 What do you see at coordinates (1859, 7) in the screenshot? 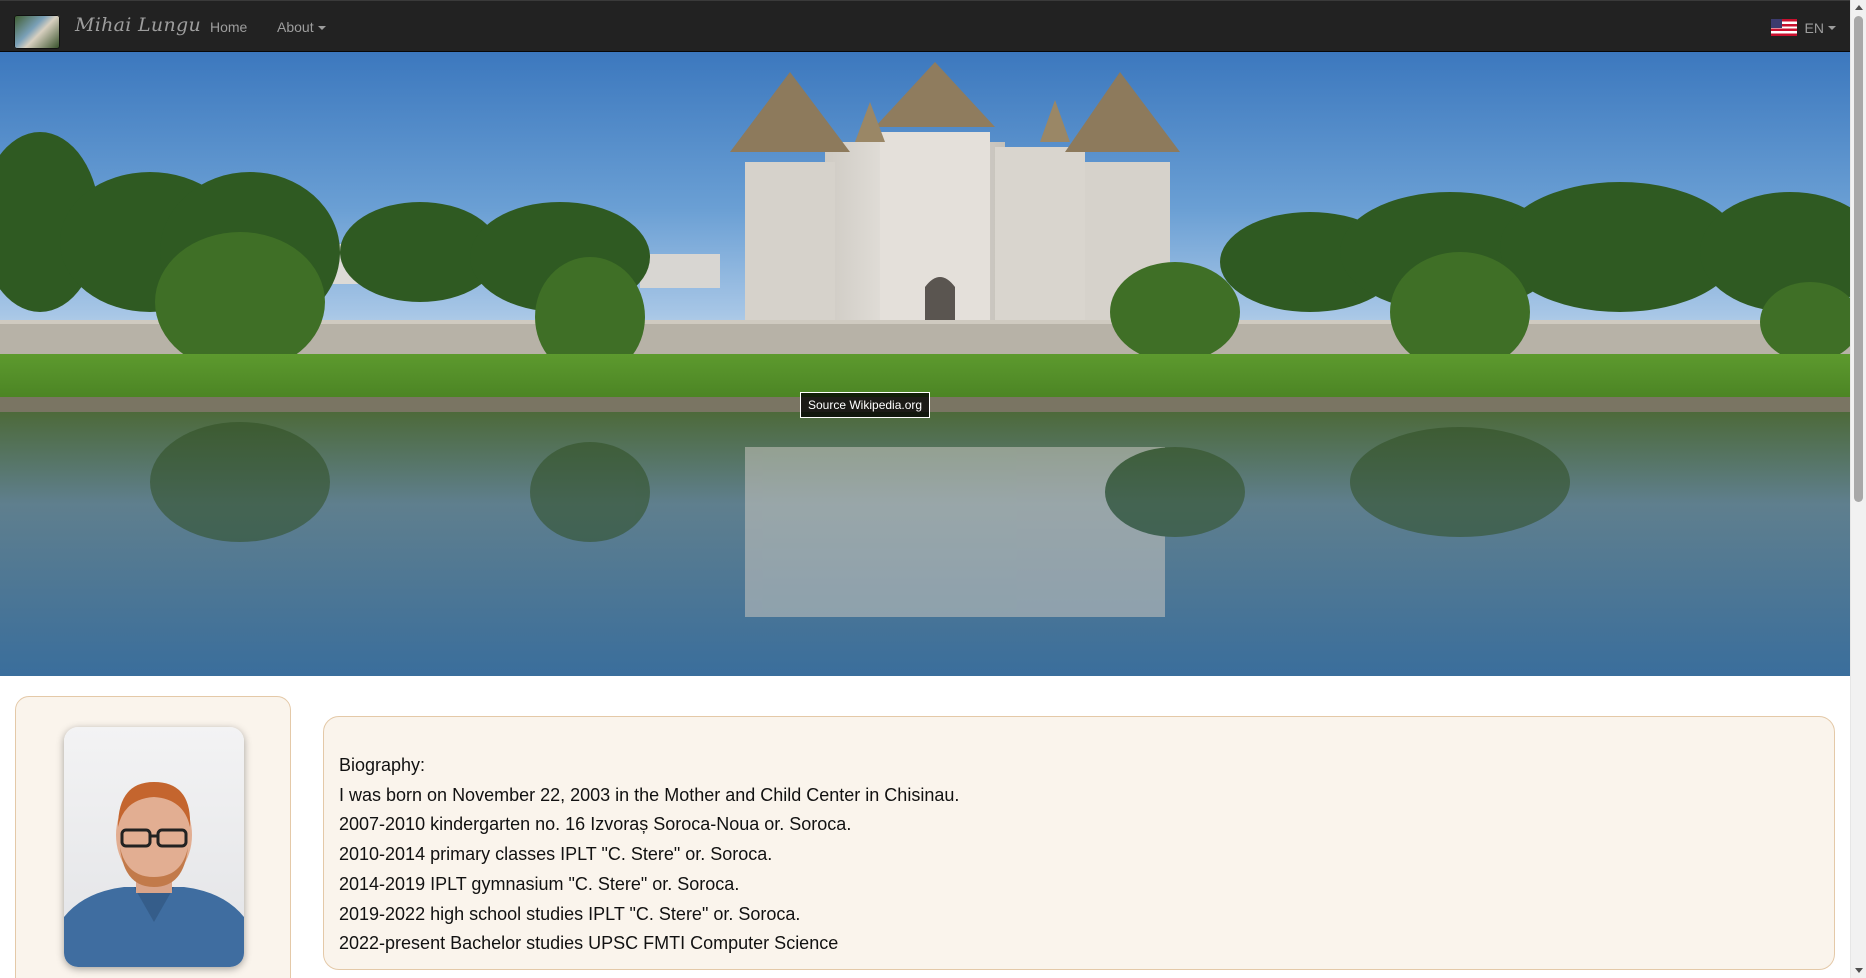
I see `scroll-up-icon` at bounding box center [1859, 7].